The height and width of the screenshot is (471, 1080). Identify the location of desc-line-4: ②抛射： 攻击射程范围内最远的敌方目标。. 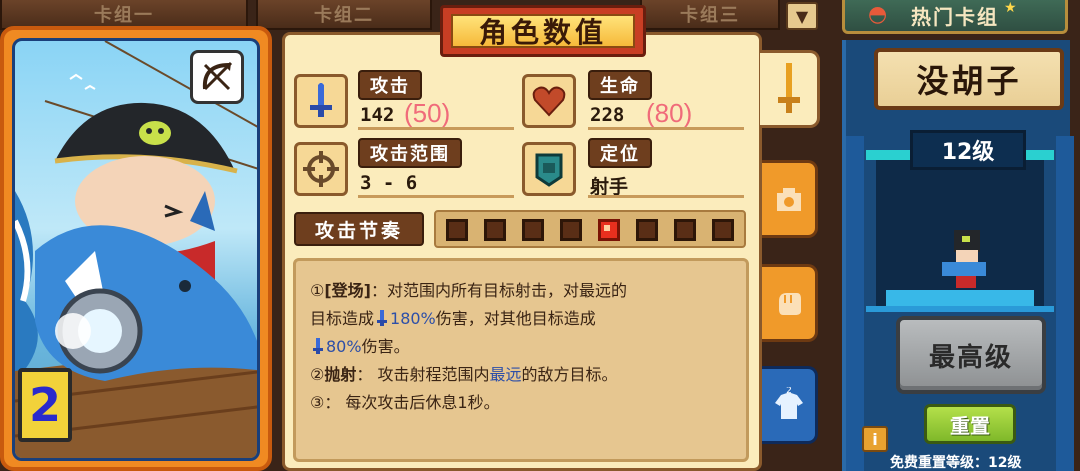
(521, 375).